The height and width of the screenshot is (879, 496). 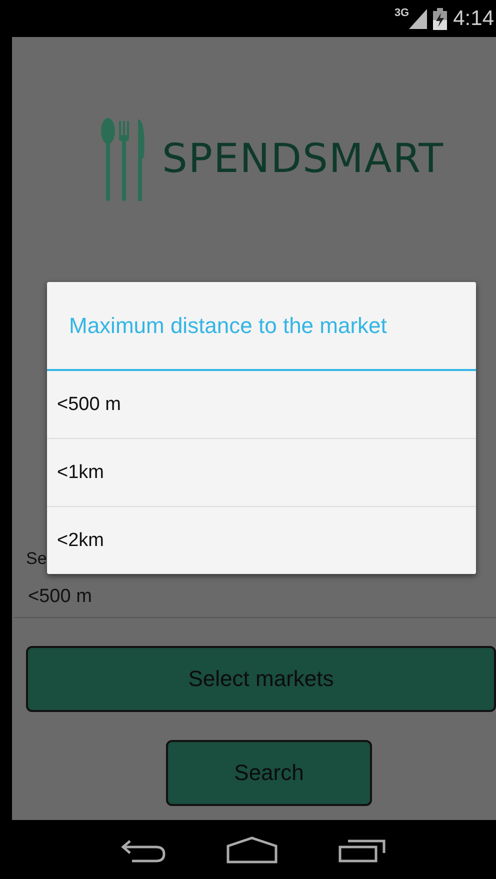 What do you see at coordinates (37, 559) in the screenshot?
I see `distance-label: Se` at bounding box center [37, 559].